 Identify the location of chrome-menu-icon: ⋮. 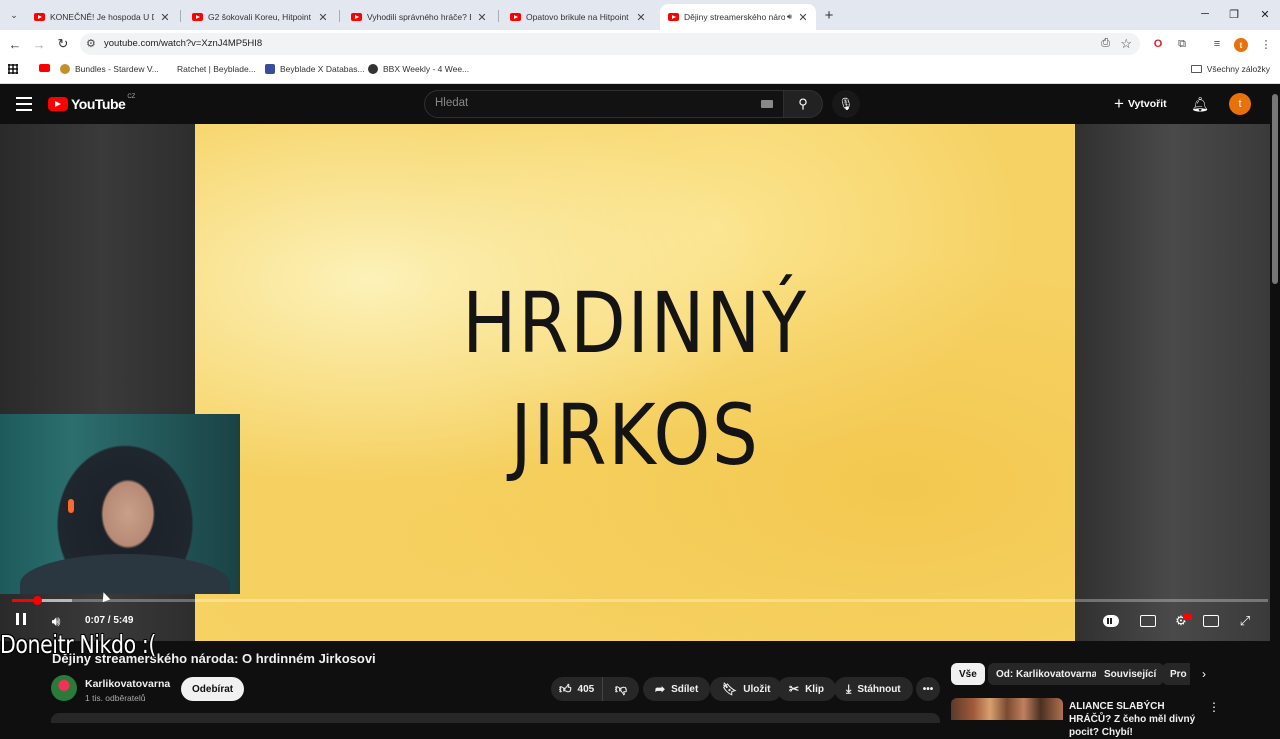
(1266, 44).